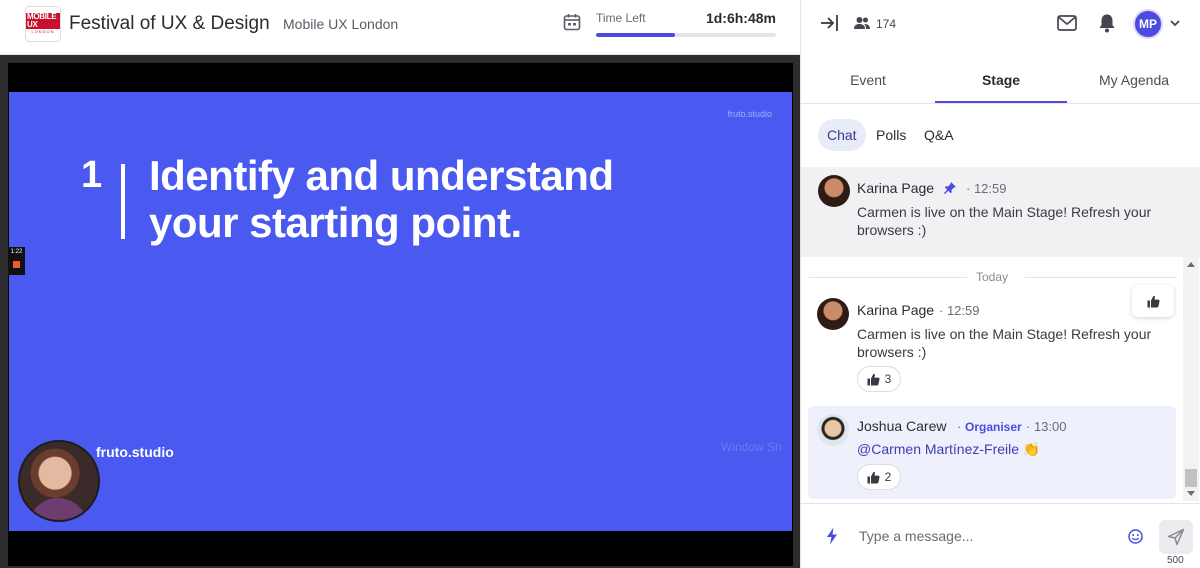  What do you see at coordinates (888, 379) in the screenshot?
I see `like-count: 3` at bounding box center [888, 379].